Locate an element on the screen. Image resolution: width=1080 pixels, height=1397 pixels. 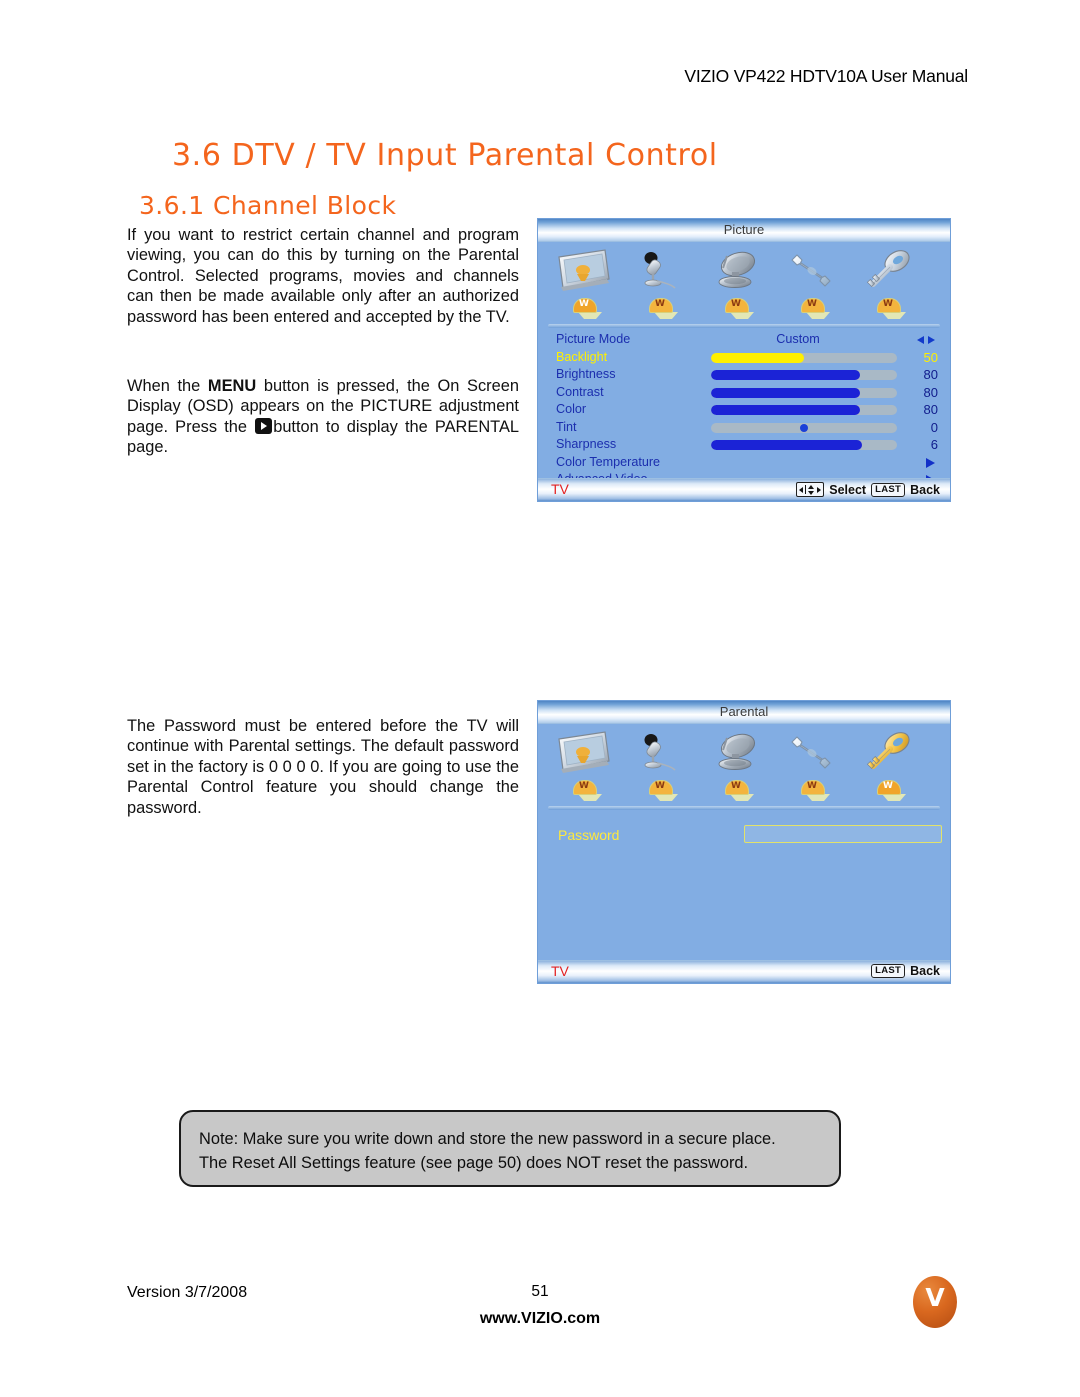
right-arrow-icon is located at coordinates (930, 462).